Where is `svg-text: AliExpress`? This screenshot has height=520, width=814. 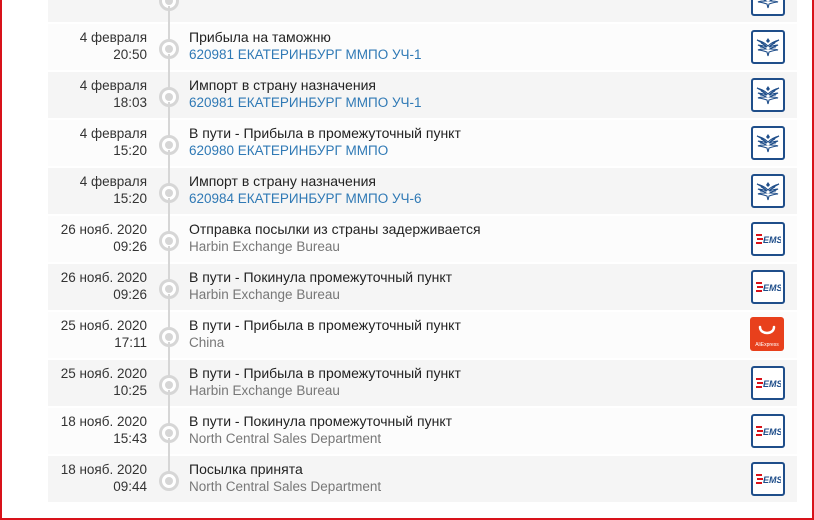
svg-text: AliExpress is located at coordinates (767, 345).